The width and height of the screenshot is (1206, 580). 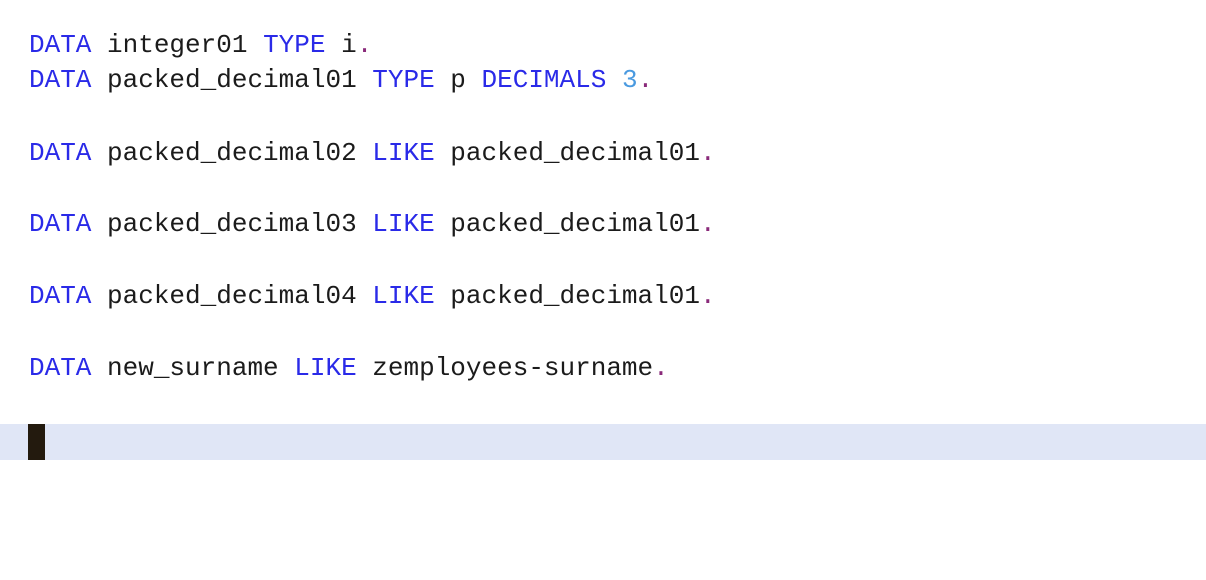 What do you see at coordinates (341, 45) in the screenshot?
I see `identifier-token: i` at bounding box center [341, 45].